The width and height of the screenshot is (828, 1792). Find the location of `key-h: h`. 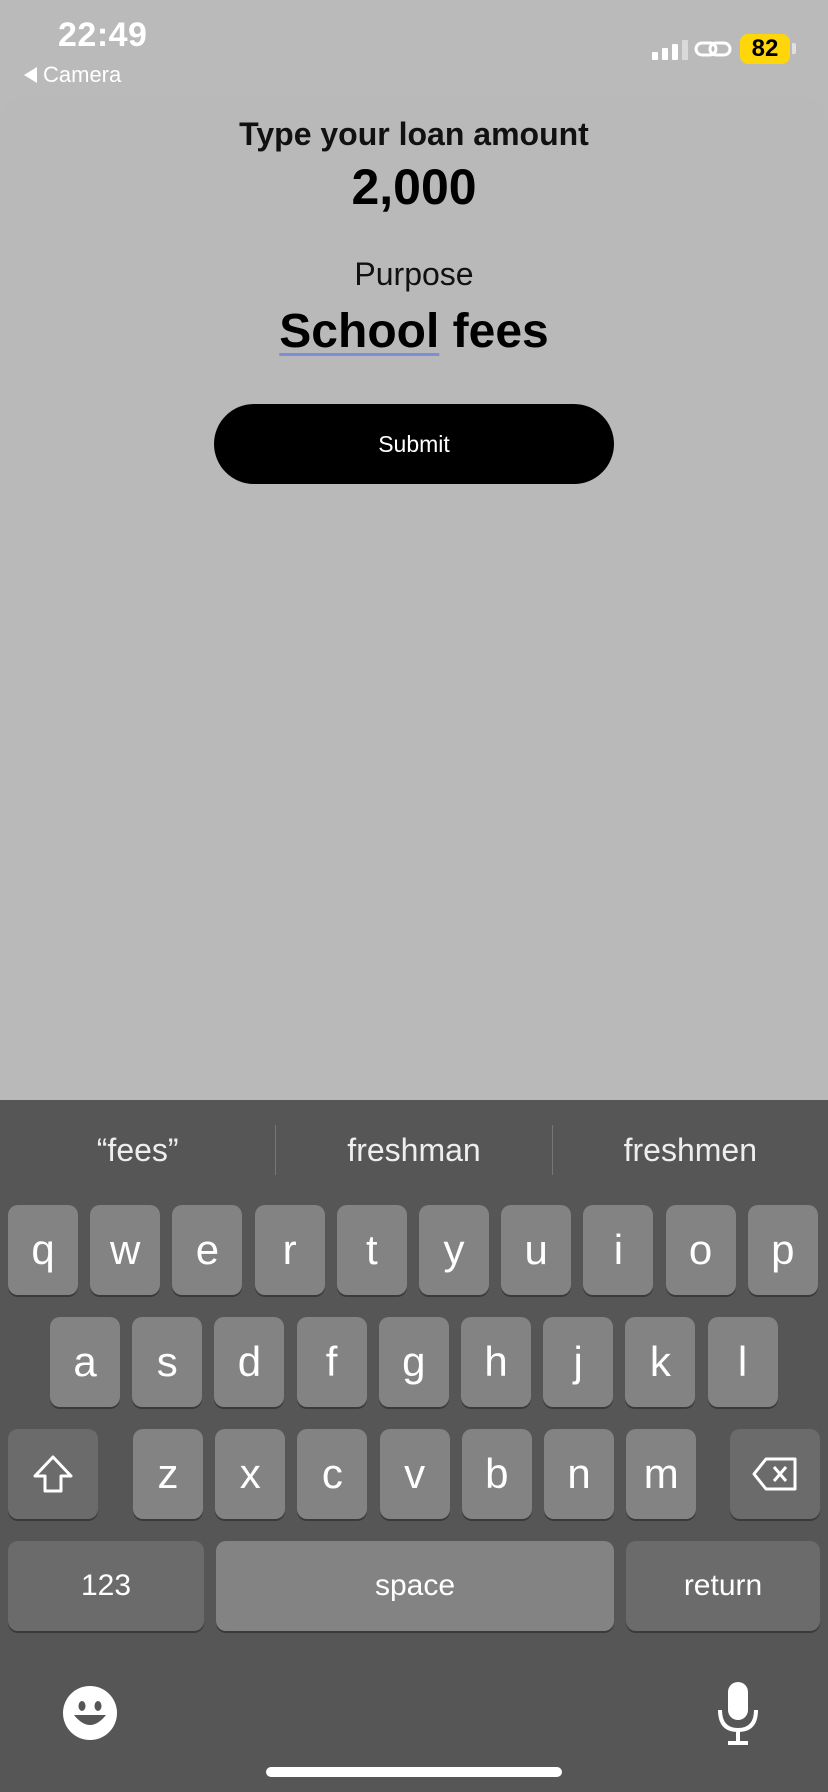

key-h: h is located at coordinates (496, 1362).